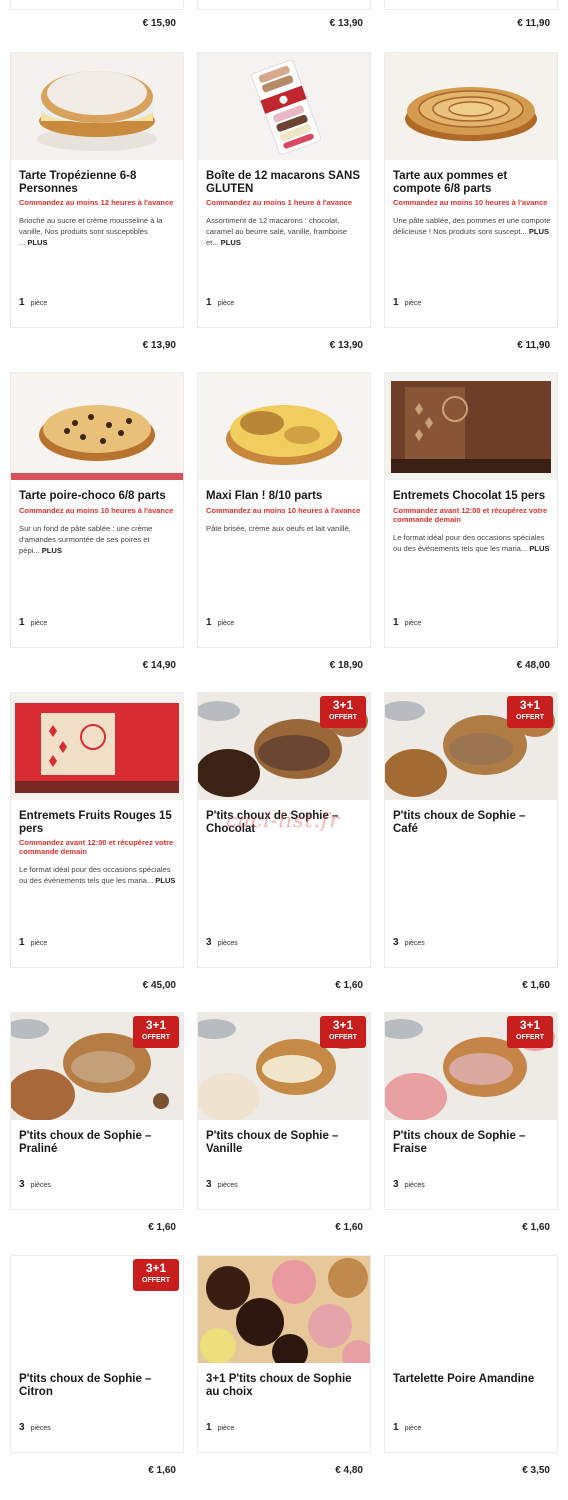 The image size is (568, 1500). What do you see at coordinates (471, 746) in the screenshot?
I see `product-image-choux-coffee: 3+1 OFFERT` at bounding box center [471, 746].